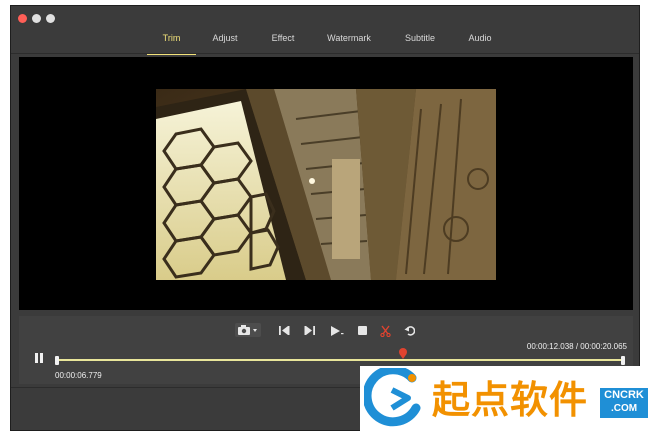 This screenshot has width=650, height=438. What do you see at coordinates (284, 330) in the screenshot?
I see `previous-frame-icon` at bounding box center [284, 330].